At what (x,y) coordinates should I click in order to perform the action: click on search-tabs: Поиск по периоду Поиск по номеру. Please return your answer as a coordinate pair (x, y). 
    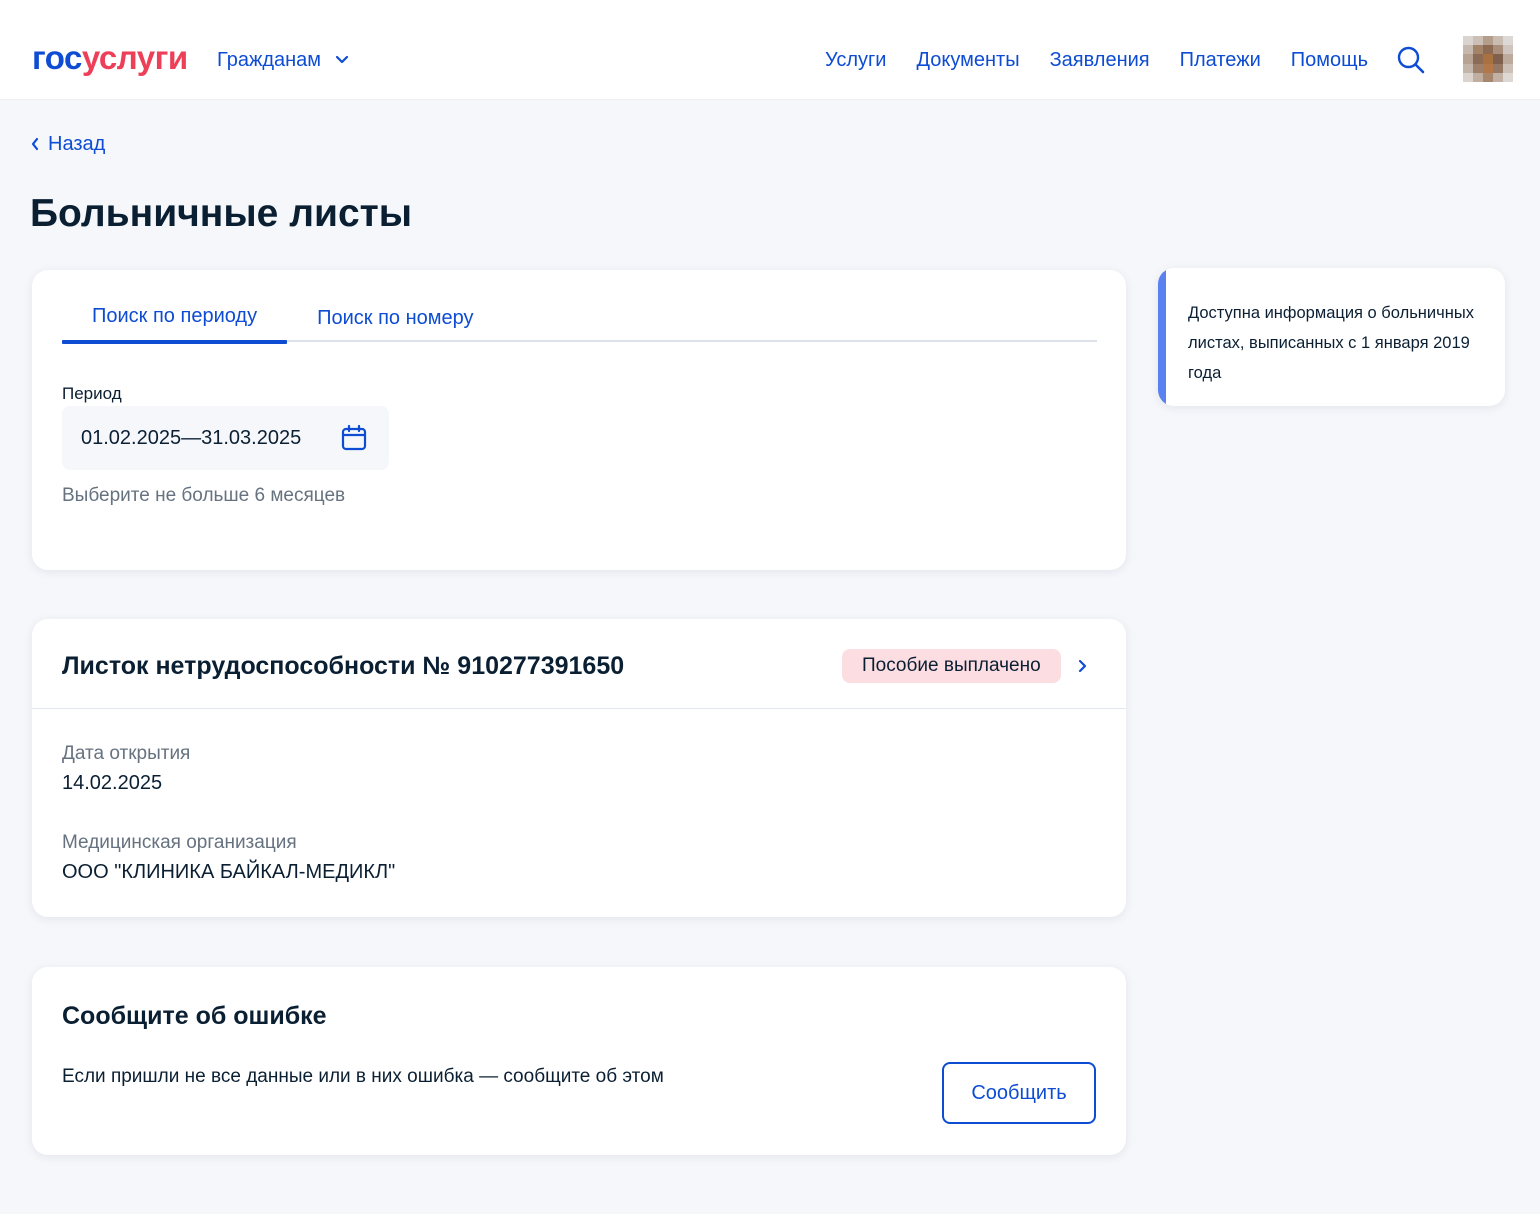
    Looking at the image, I should click on (579, 321).